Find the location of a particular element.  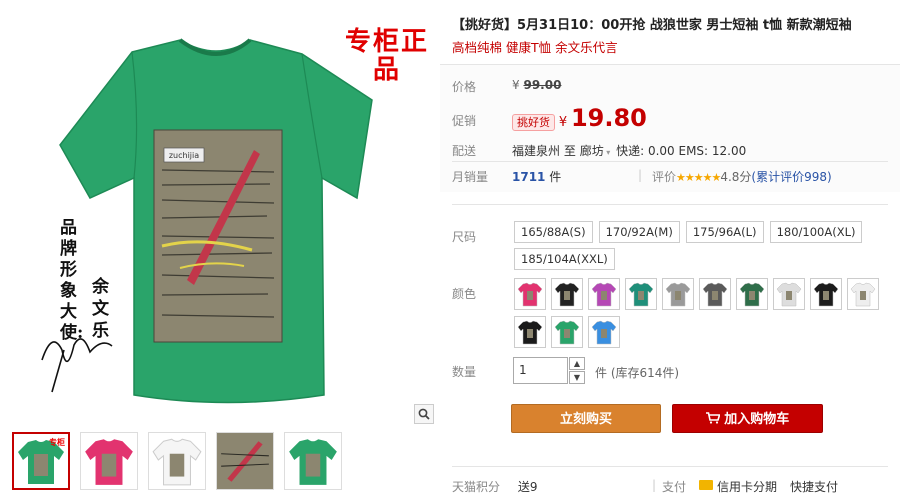

quantity-label: 数量 is located at coordinates (464, 372).